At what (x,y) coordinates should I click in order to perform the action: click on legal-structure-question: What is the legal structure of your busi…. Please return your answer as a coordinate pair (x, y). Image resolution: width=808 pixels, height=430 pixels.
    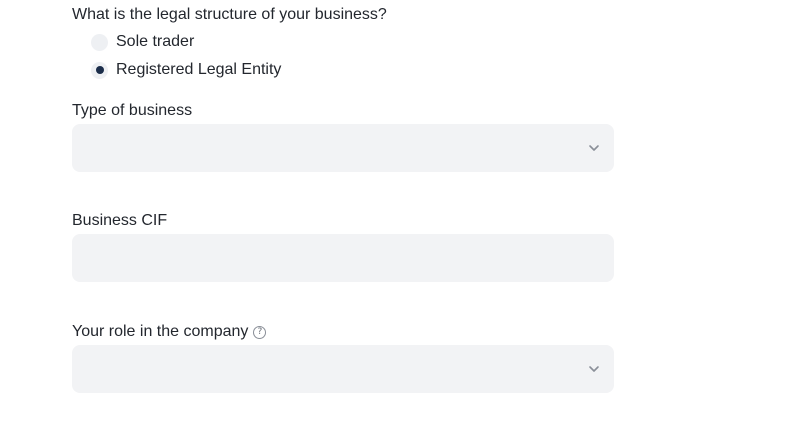
    Looking at the image, I should click on (229, 14).